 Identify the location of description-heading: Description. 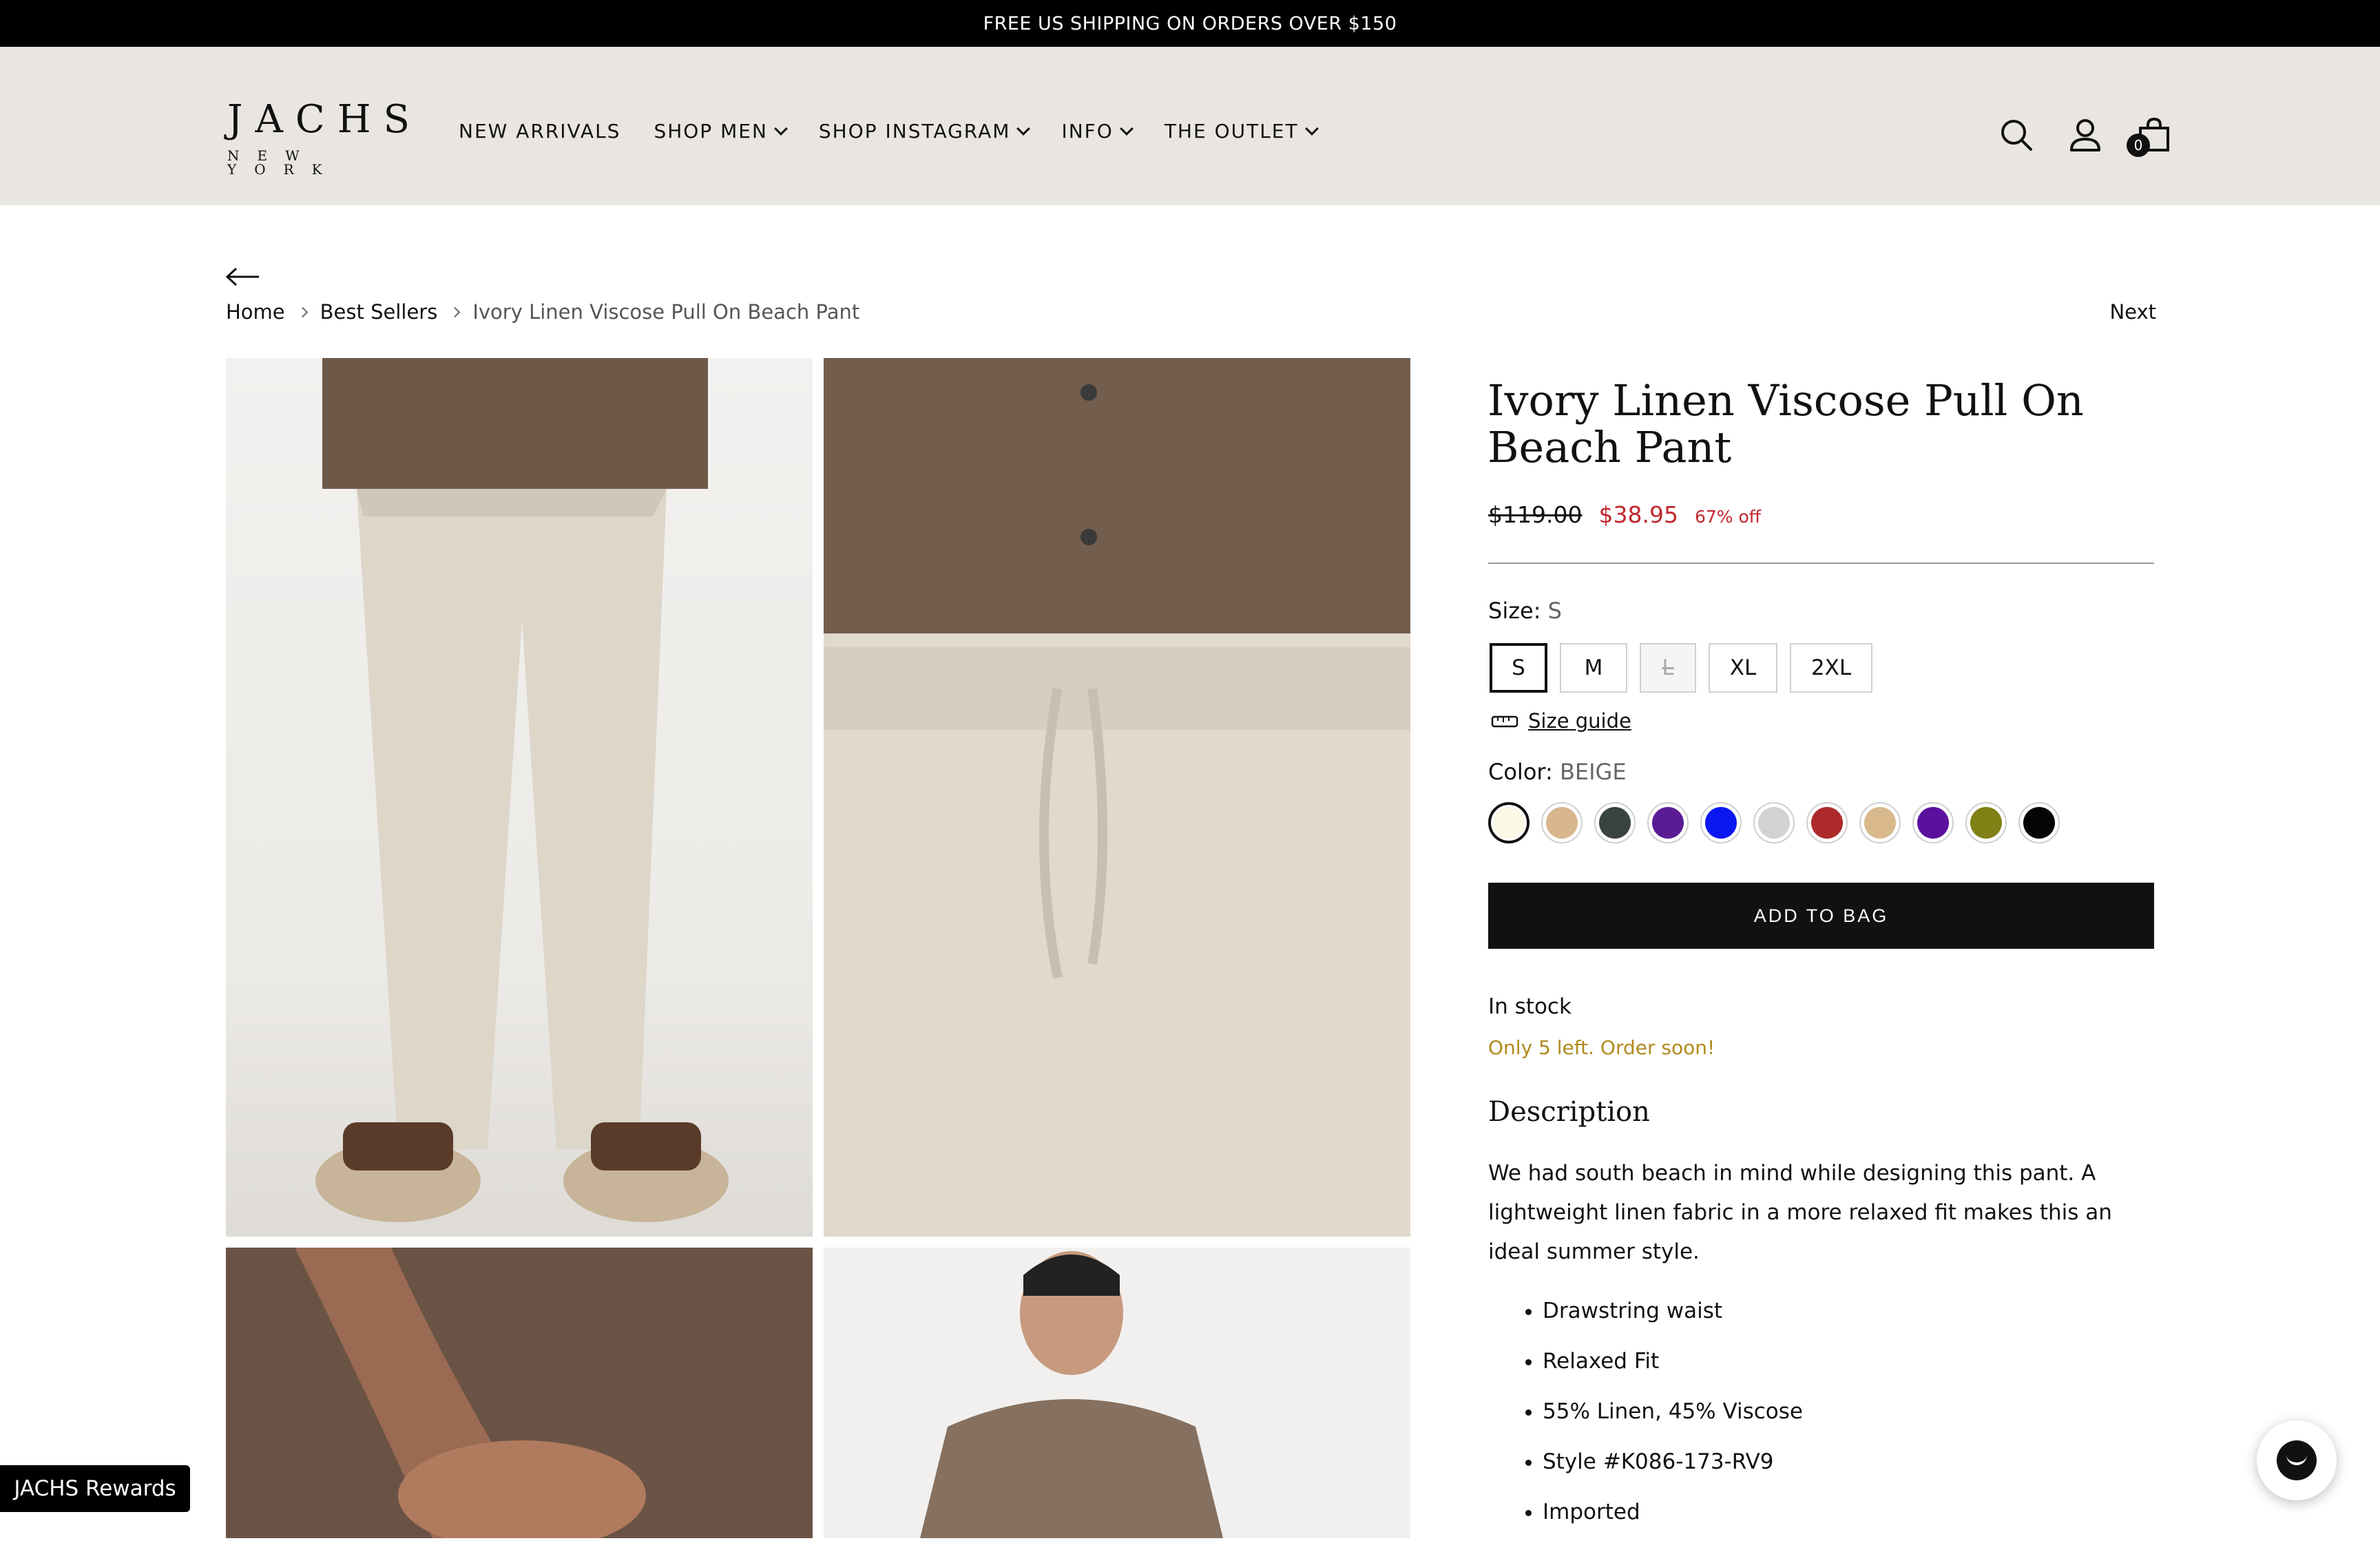
(1569, 1112).